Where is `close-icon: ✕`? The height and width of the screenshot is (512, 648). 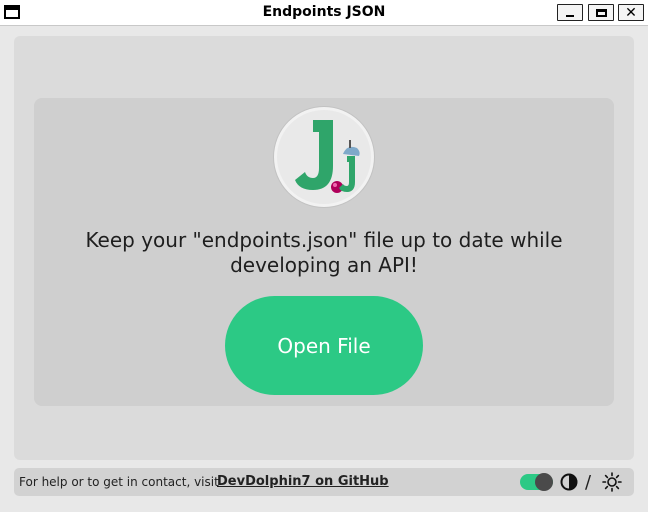
close-icon: ✕ is located at coordinates (631, 12).